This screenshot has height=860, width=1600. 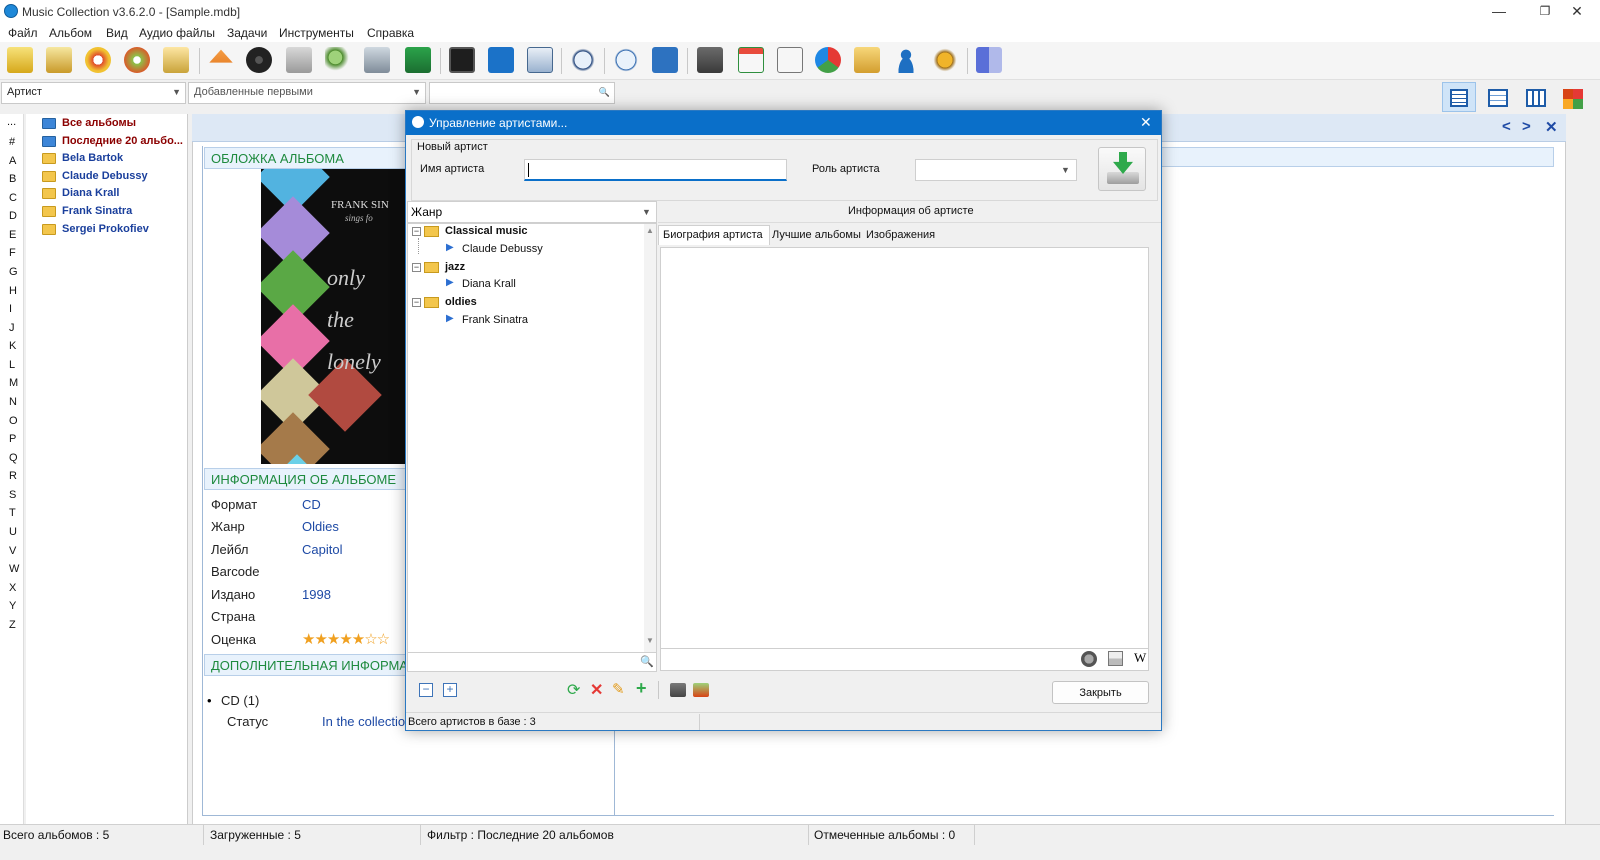 I want to click on close-panel-button: ✕, so click(x=1551, y=127).